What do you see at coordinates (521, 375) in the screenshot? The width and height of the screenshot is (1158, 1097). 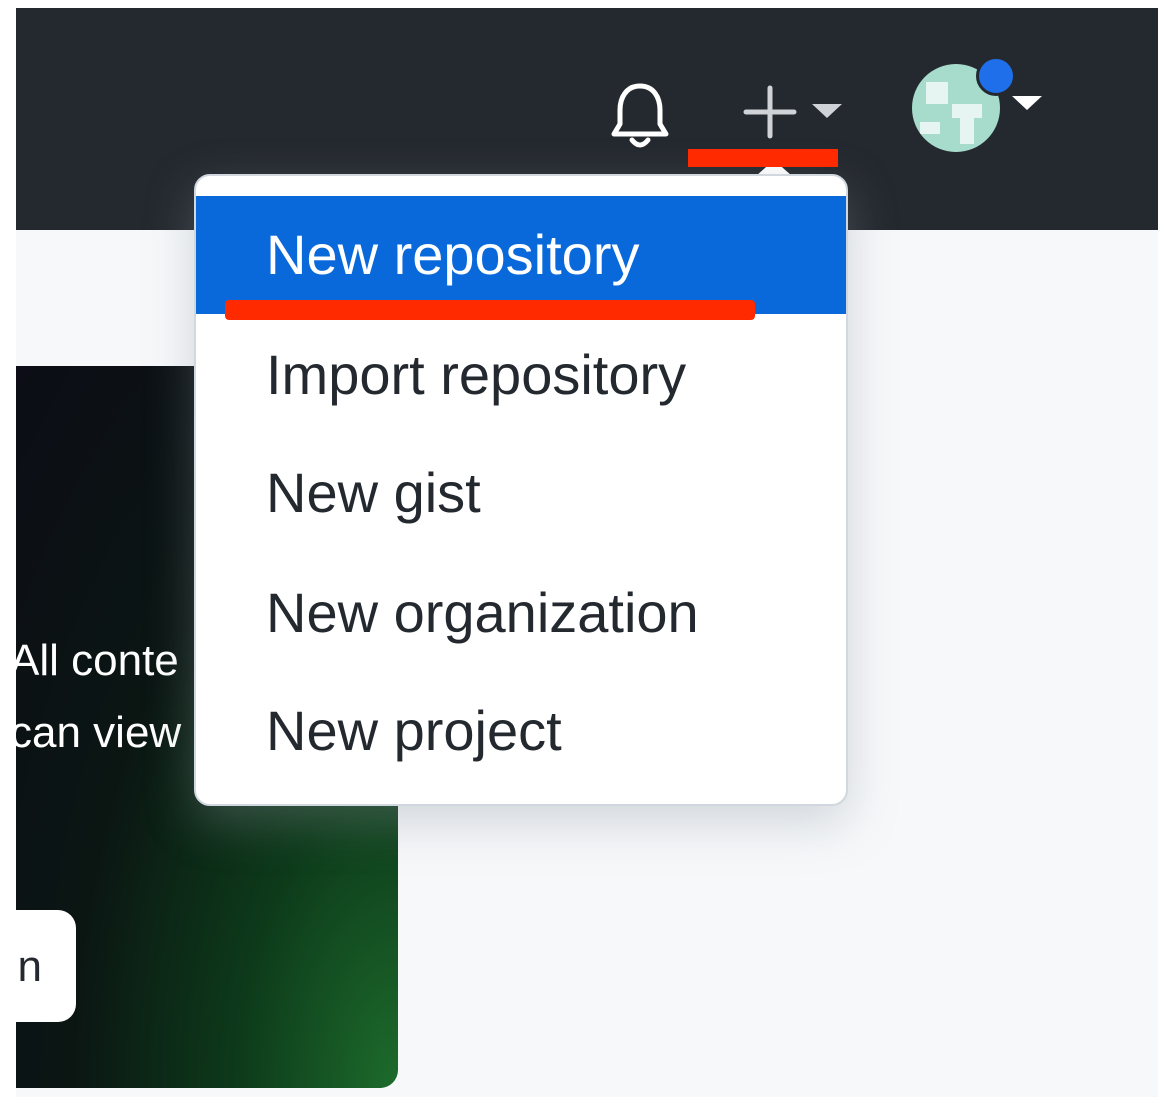 I see `menu-item-import-repository: Import repository` at bounding box center [521, 375].